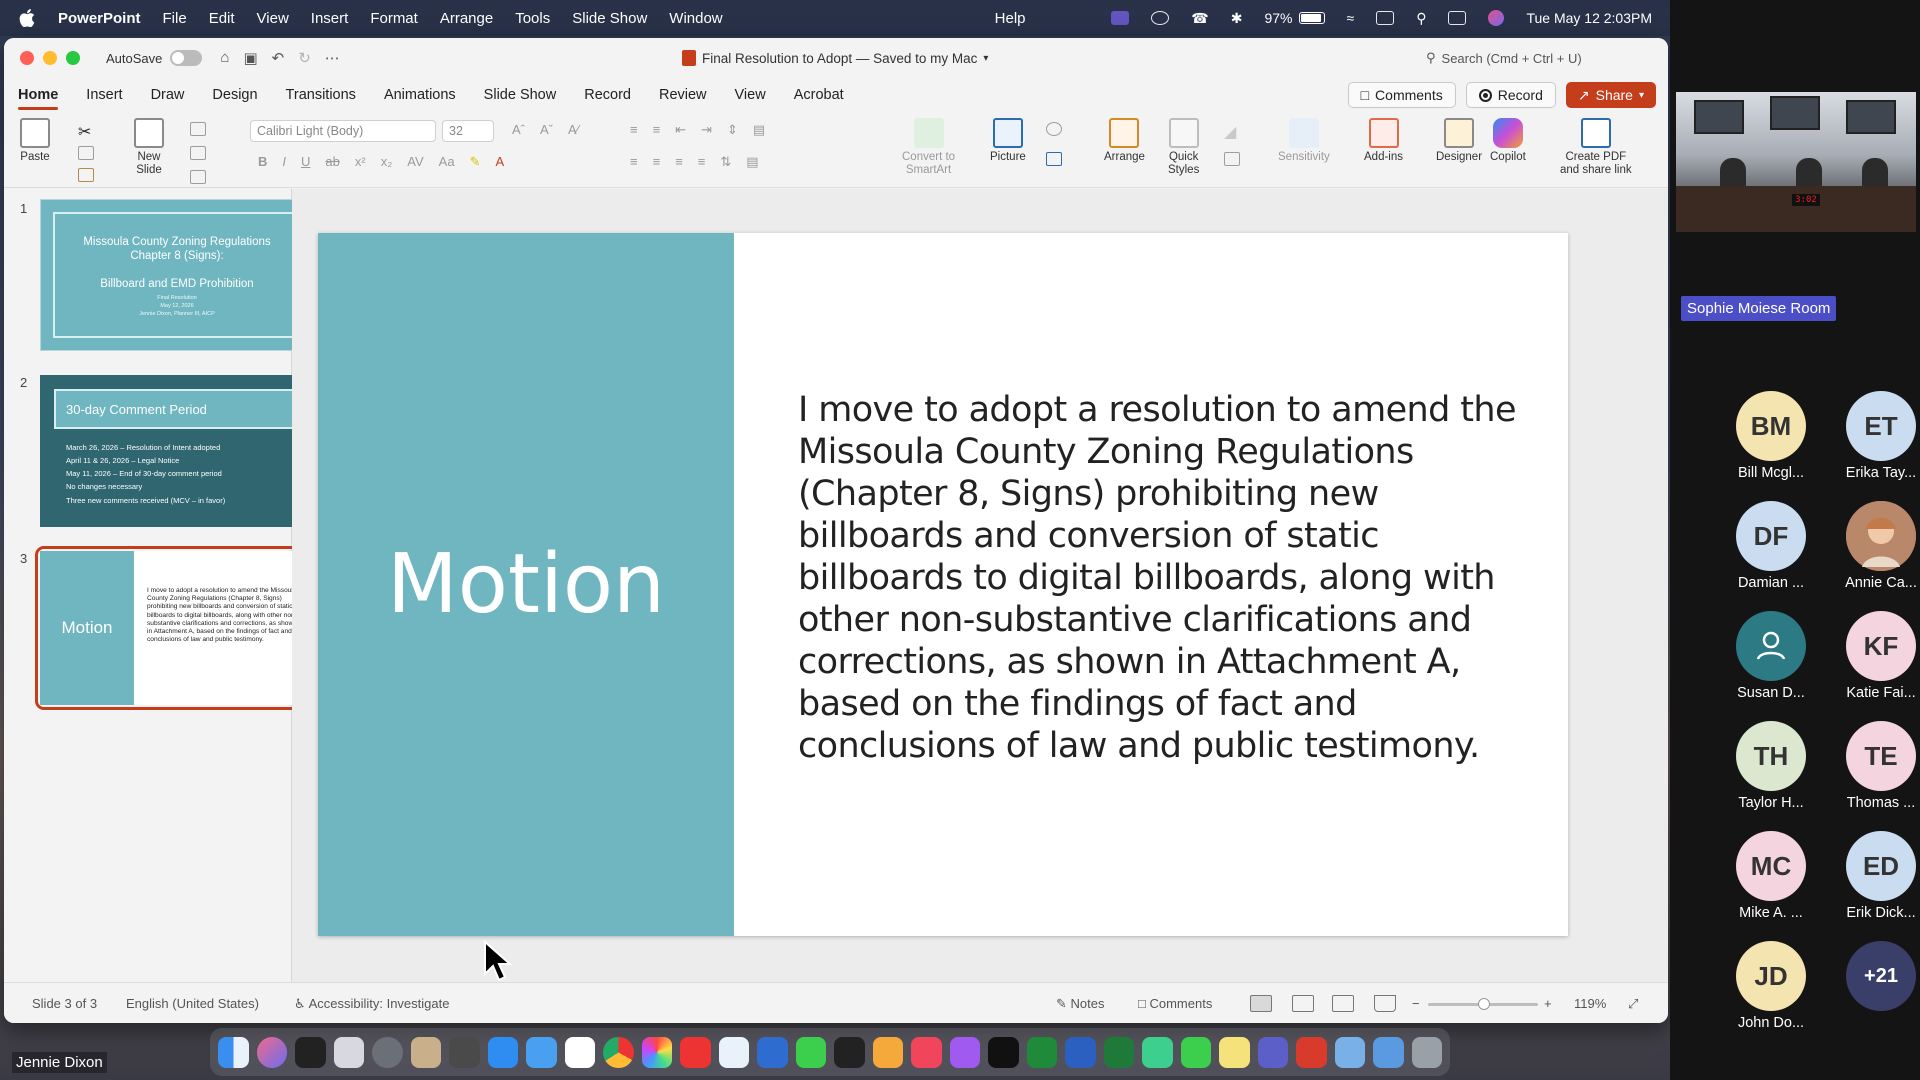  Describe the element at coordinates (752, 162) in the screenshot. I see `align-text-icon: ▤` at that location.